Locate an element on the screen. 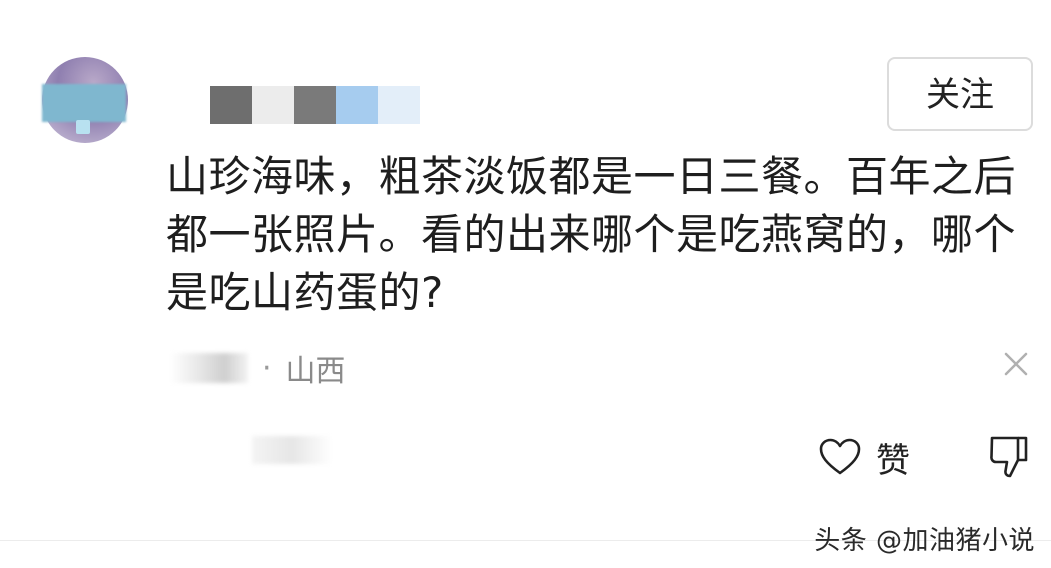 The height and width of the screenshot is (568, 1051). like-label: 赞 is located at coordinates (893, 460).